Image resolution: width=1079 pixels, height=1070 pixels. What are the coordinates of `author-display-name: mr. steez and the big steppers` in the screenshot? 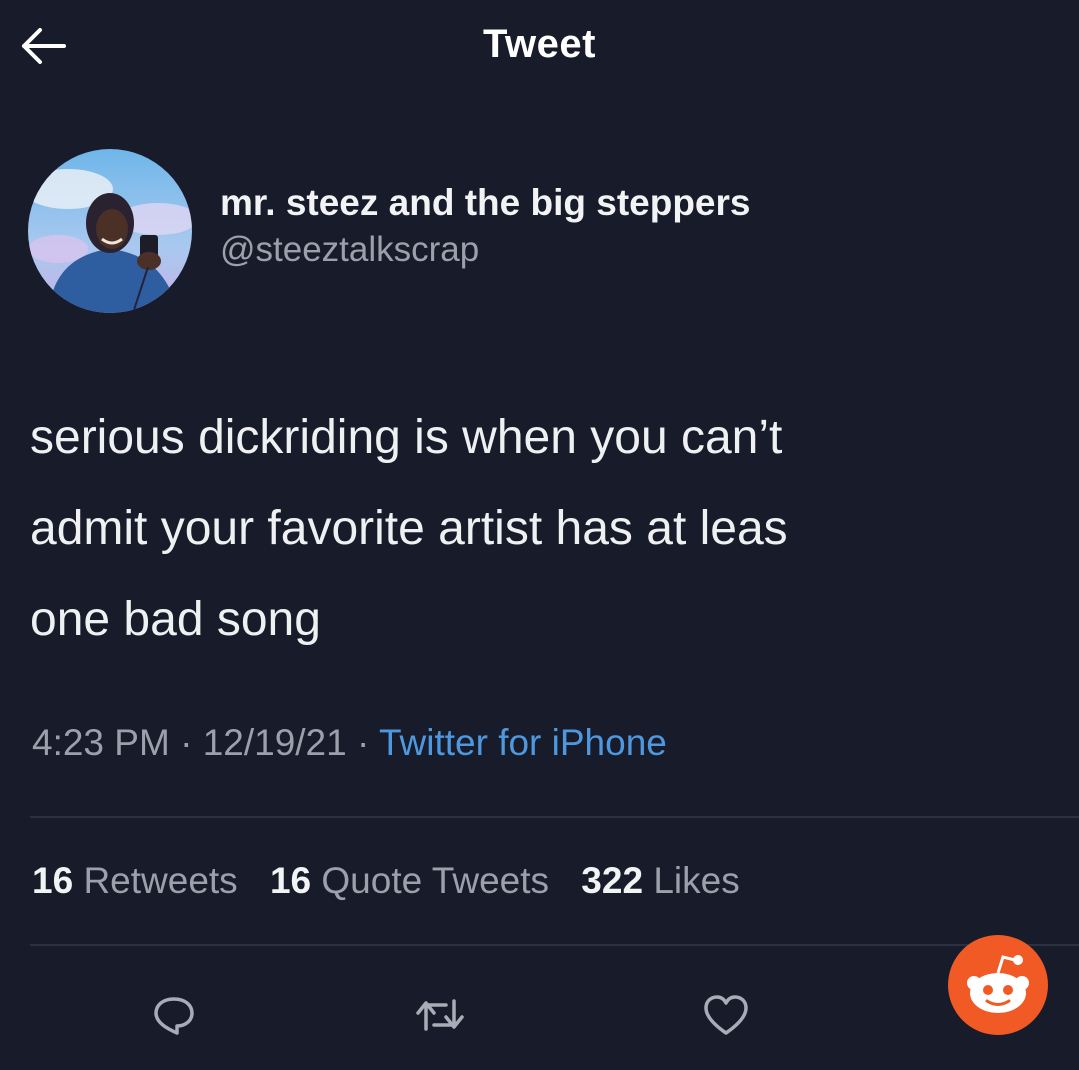 It's located at (485, 203).